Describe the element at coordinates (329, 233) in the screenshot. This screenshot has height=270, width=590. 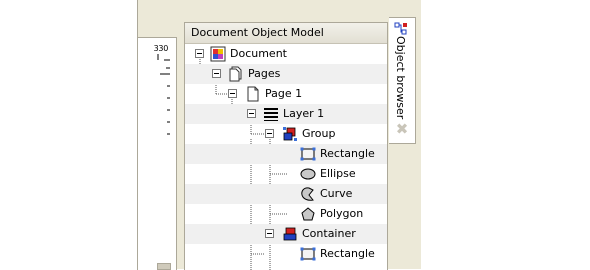
I see `node-label-container: Container` at that location.